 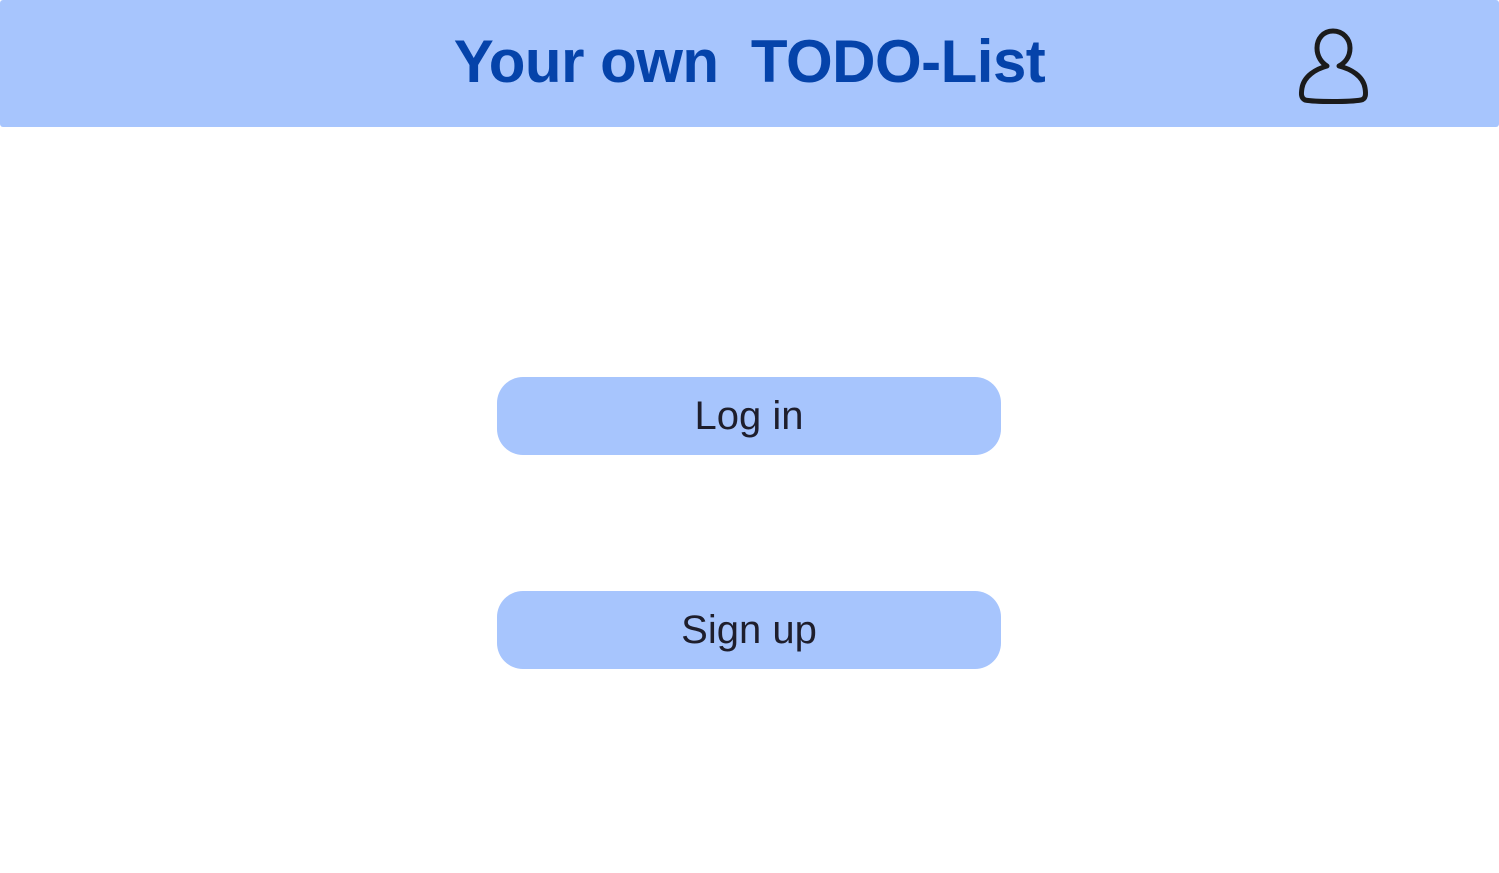 I want to click on app-title: Your own TODO-List, so click(x=749, y=61).